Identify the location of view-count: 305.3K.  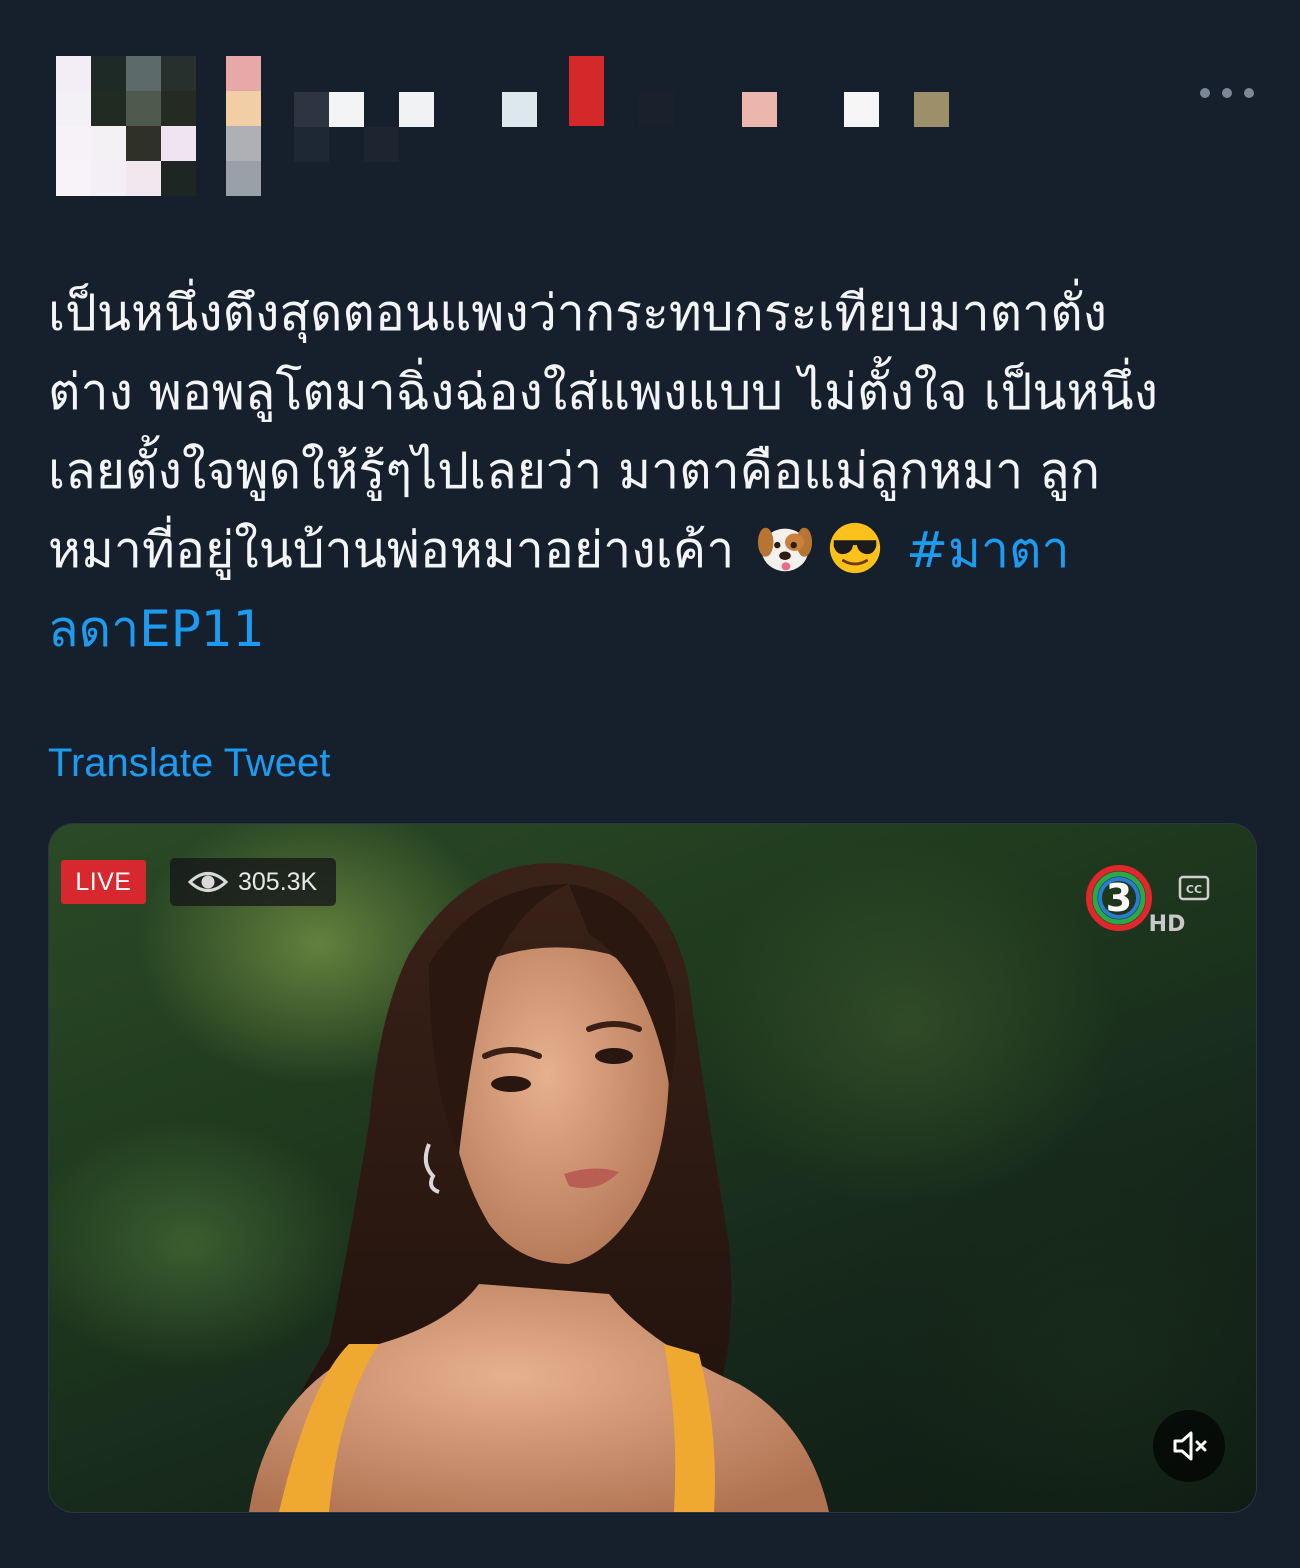
(278, 881).